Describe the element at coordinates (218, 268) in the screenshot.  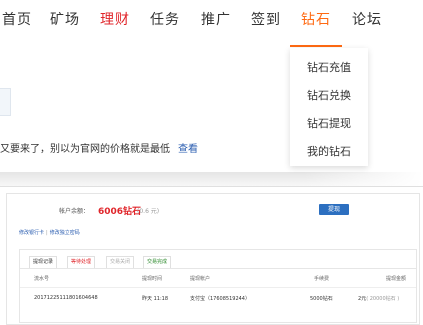
I see `tabs-divider` at that location.